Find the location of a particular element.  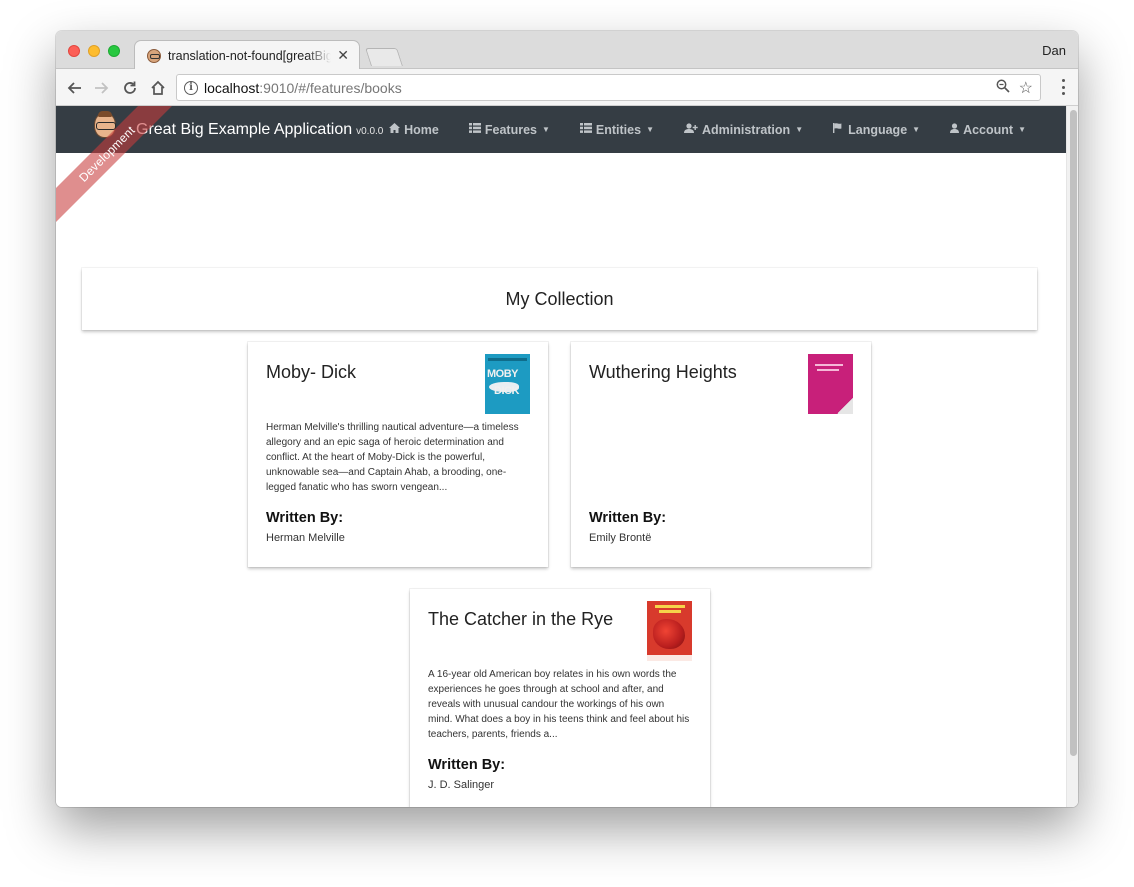

nav-entities: Entities ▼ is located at coordinates (616, 129).